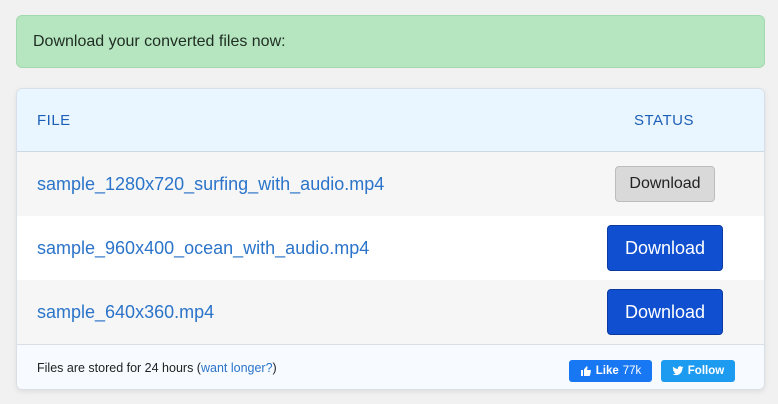 The height and width of the screenshot is (404, 778). I want to click on alert-text: Download your converted files now:, so click(159, 41).